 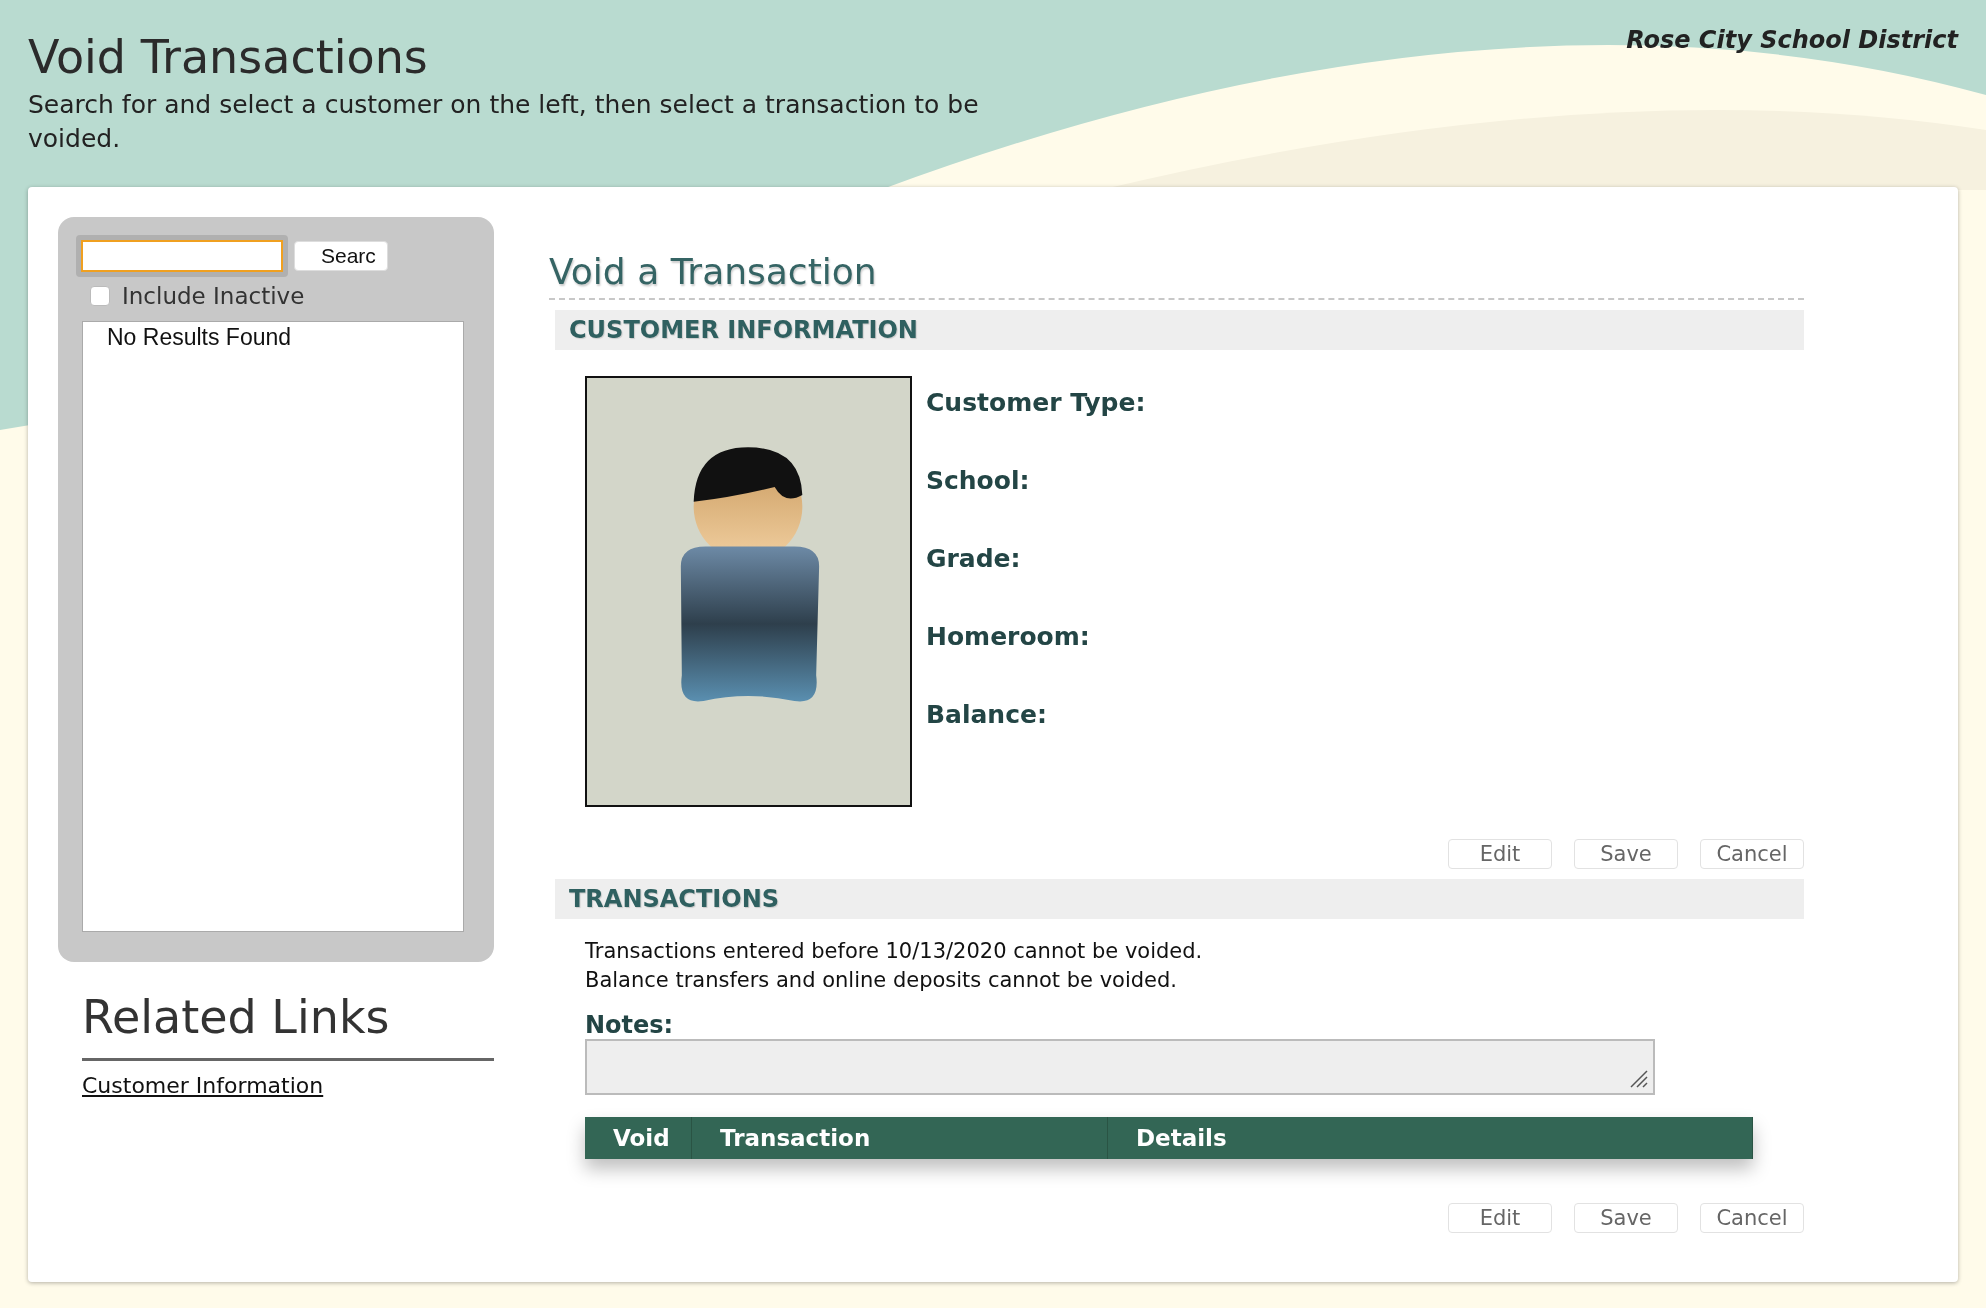 I want to click on column-header: Void, so click(x=638, y=1138).